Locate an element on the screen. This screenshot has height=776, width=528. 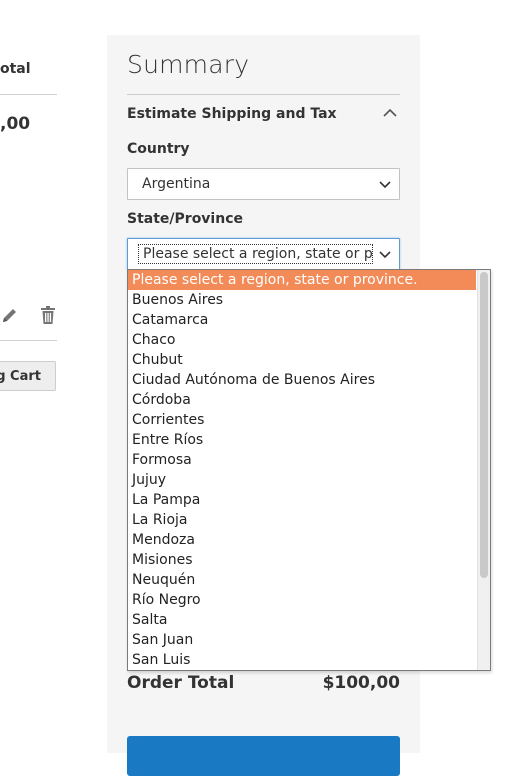
summary-title: Summary is located at coordinates (188, 64).